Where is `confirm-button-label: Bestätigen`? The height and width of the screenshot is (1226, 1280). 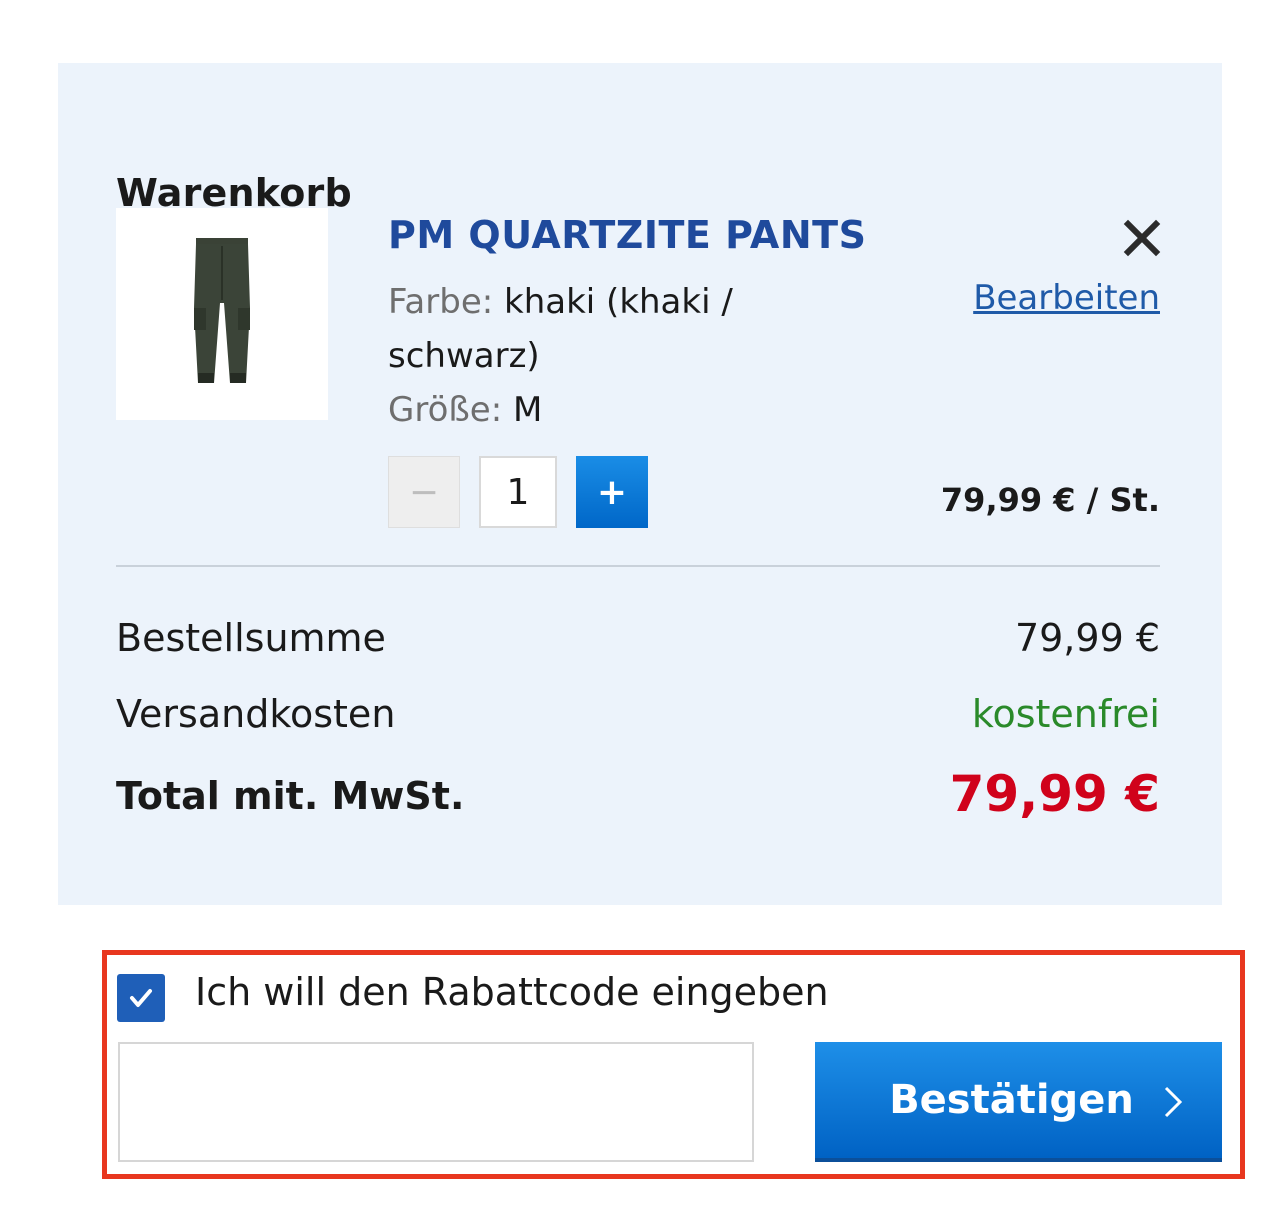
confirm-button-label: Bestätigen is located at coordinates (1011, 1100).